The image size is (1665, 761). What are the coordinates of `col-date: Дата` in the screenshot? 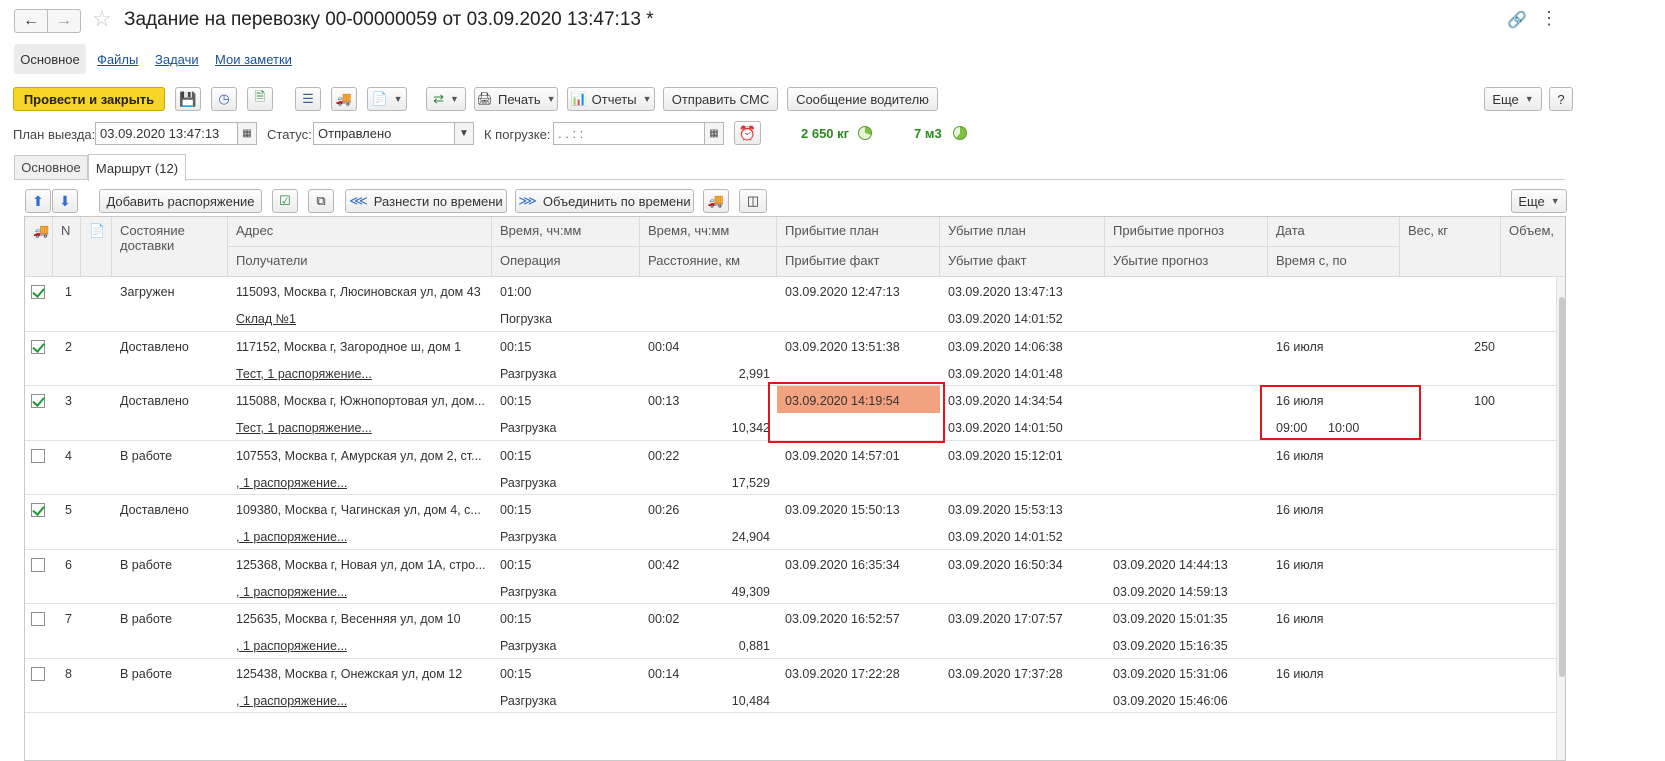 It's located at (1334, 232).